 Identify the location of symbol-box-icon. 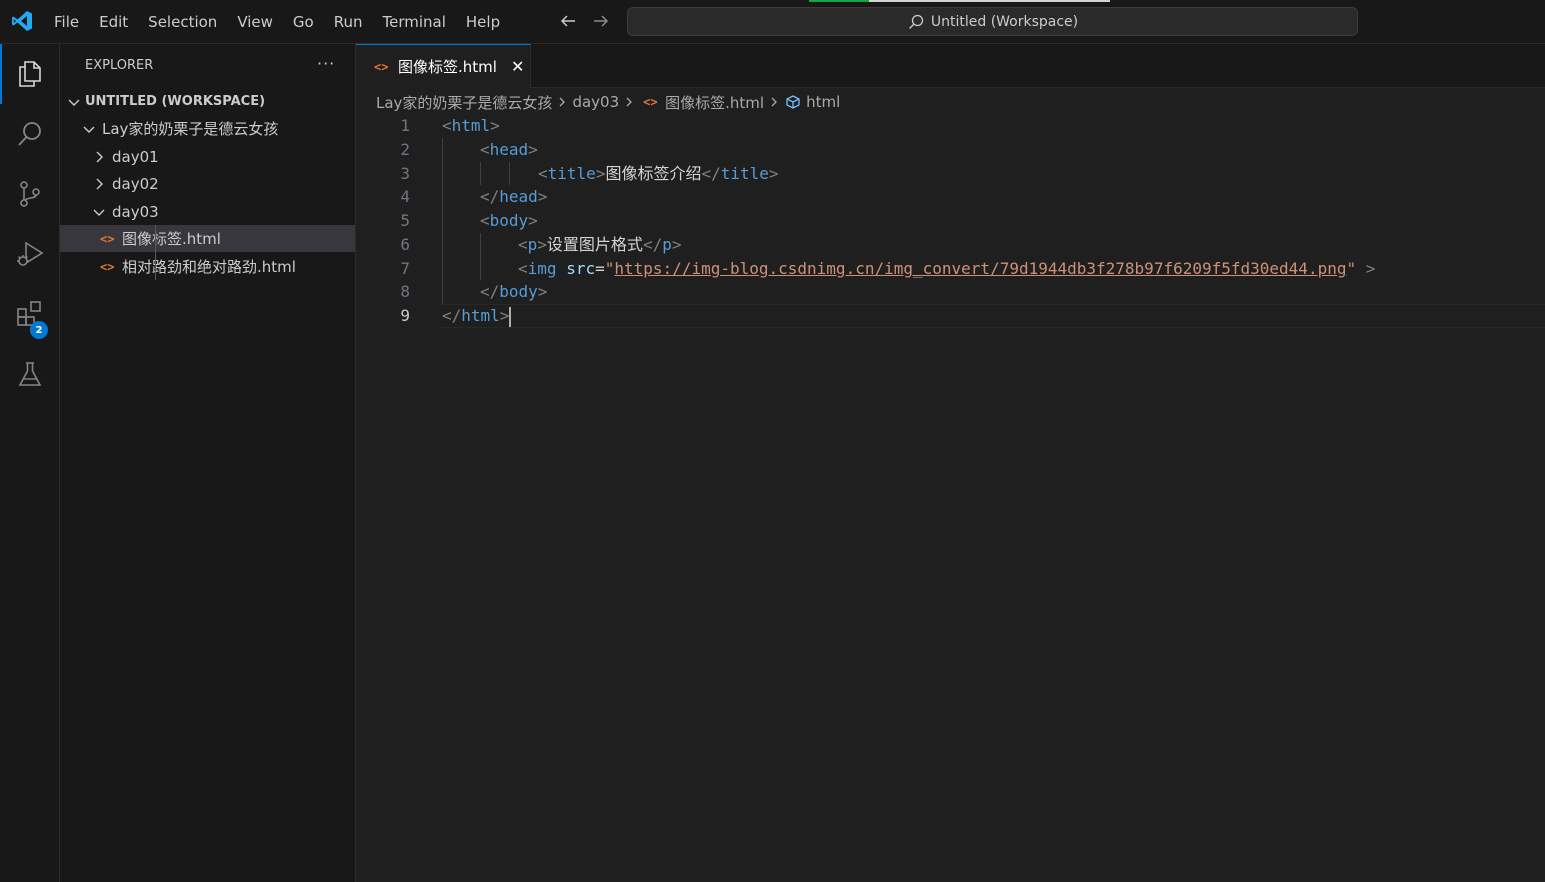
(793, 102).